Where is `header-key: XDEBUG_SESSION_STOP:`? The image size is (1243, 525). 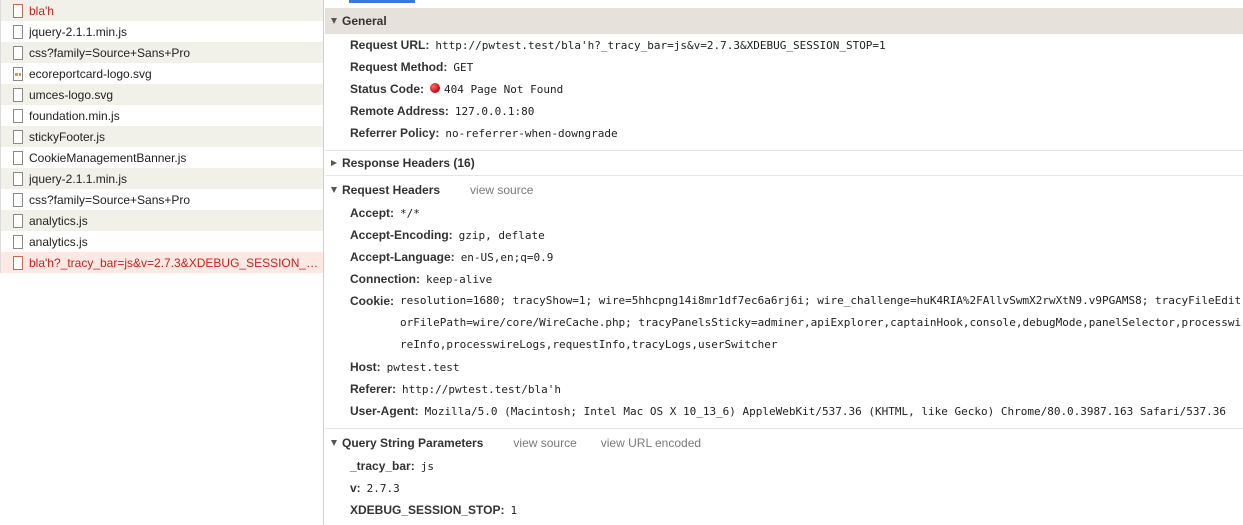 header-key: XDEBUG_SESSION_STOP: is located at coordinates (427, 510).